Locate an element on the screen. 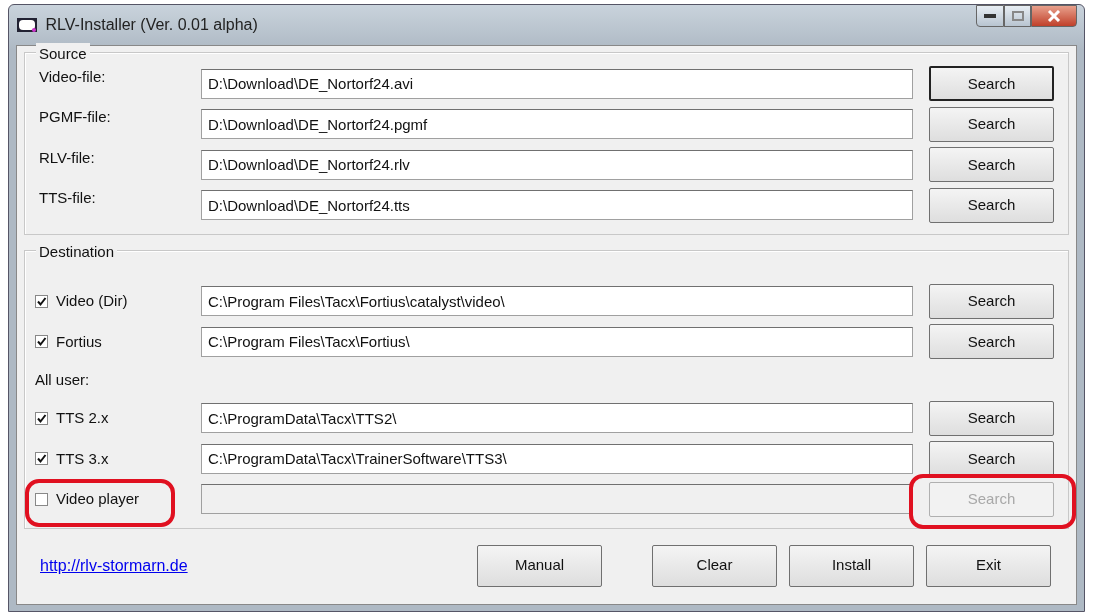 The width and height of the screenshot is (1093, 616). footer-button: Install is located at coordinates (851, 565).